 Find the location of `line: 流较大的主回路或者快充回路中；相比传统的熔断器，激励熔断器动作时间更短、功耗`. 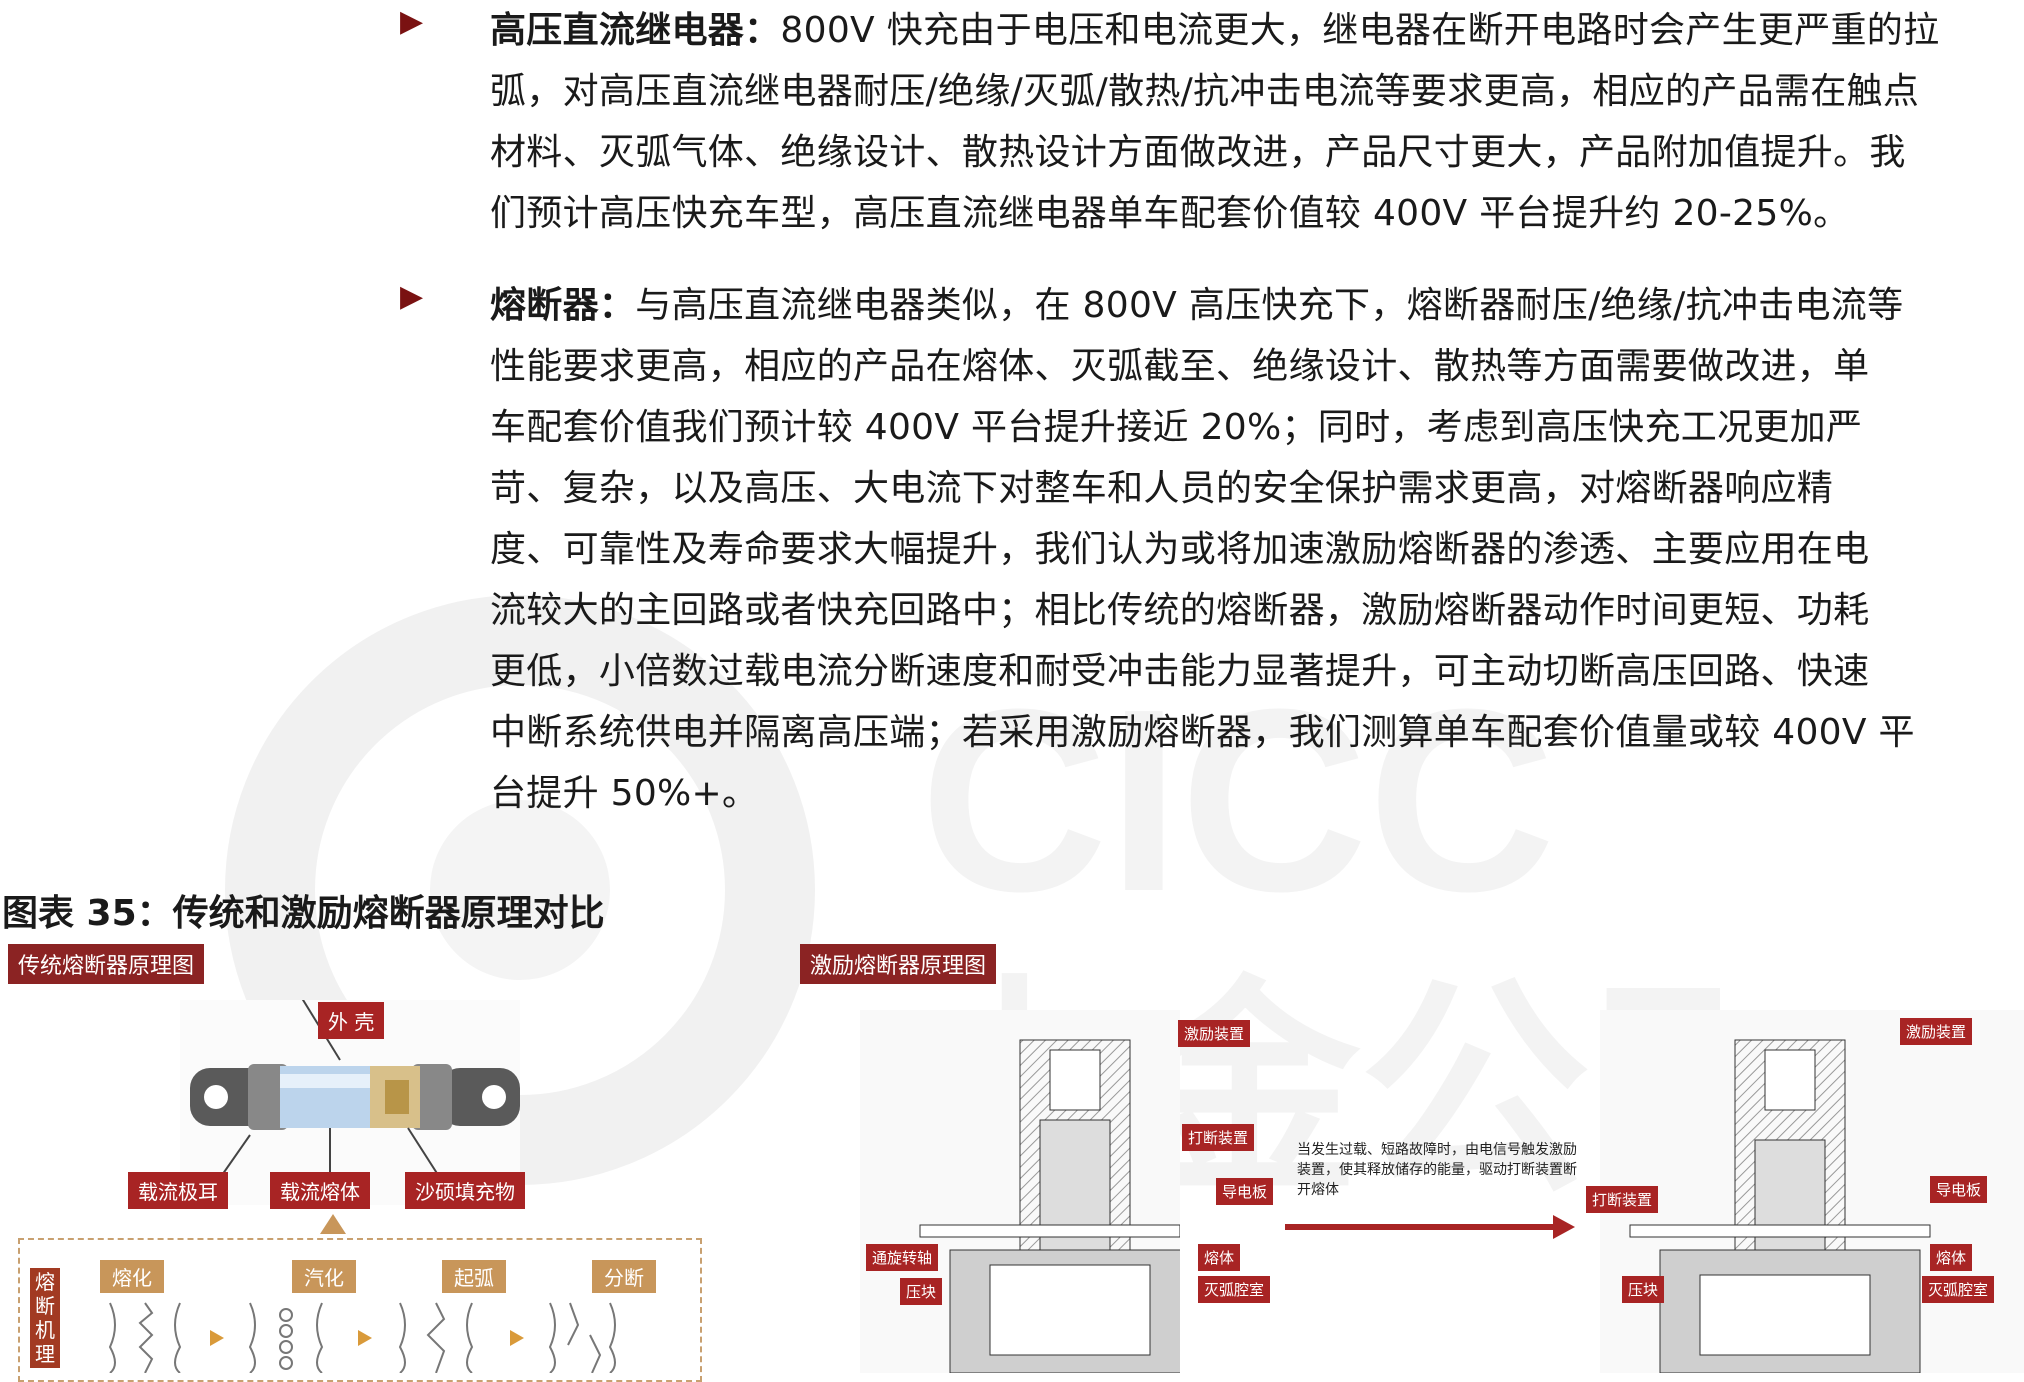

line: 流较大的主回路或者快充回路中；相比传统的熔断器，激励熔断器动作时间更短、功耗 is located at coordinates (1180, 610).